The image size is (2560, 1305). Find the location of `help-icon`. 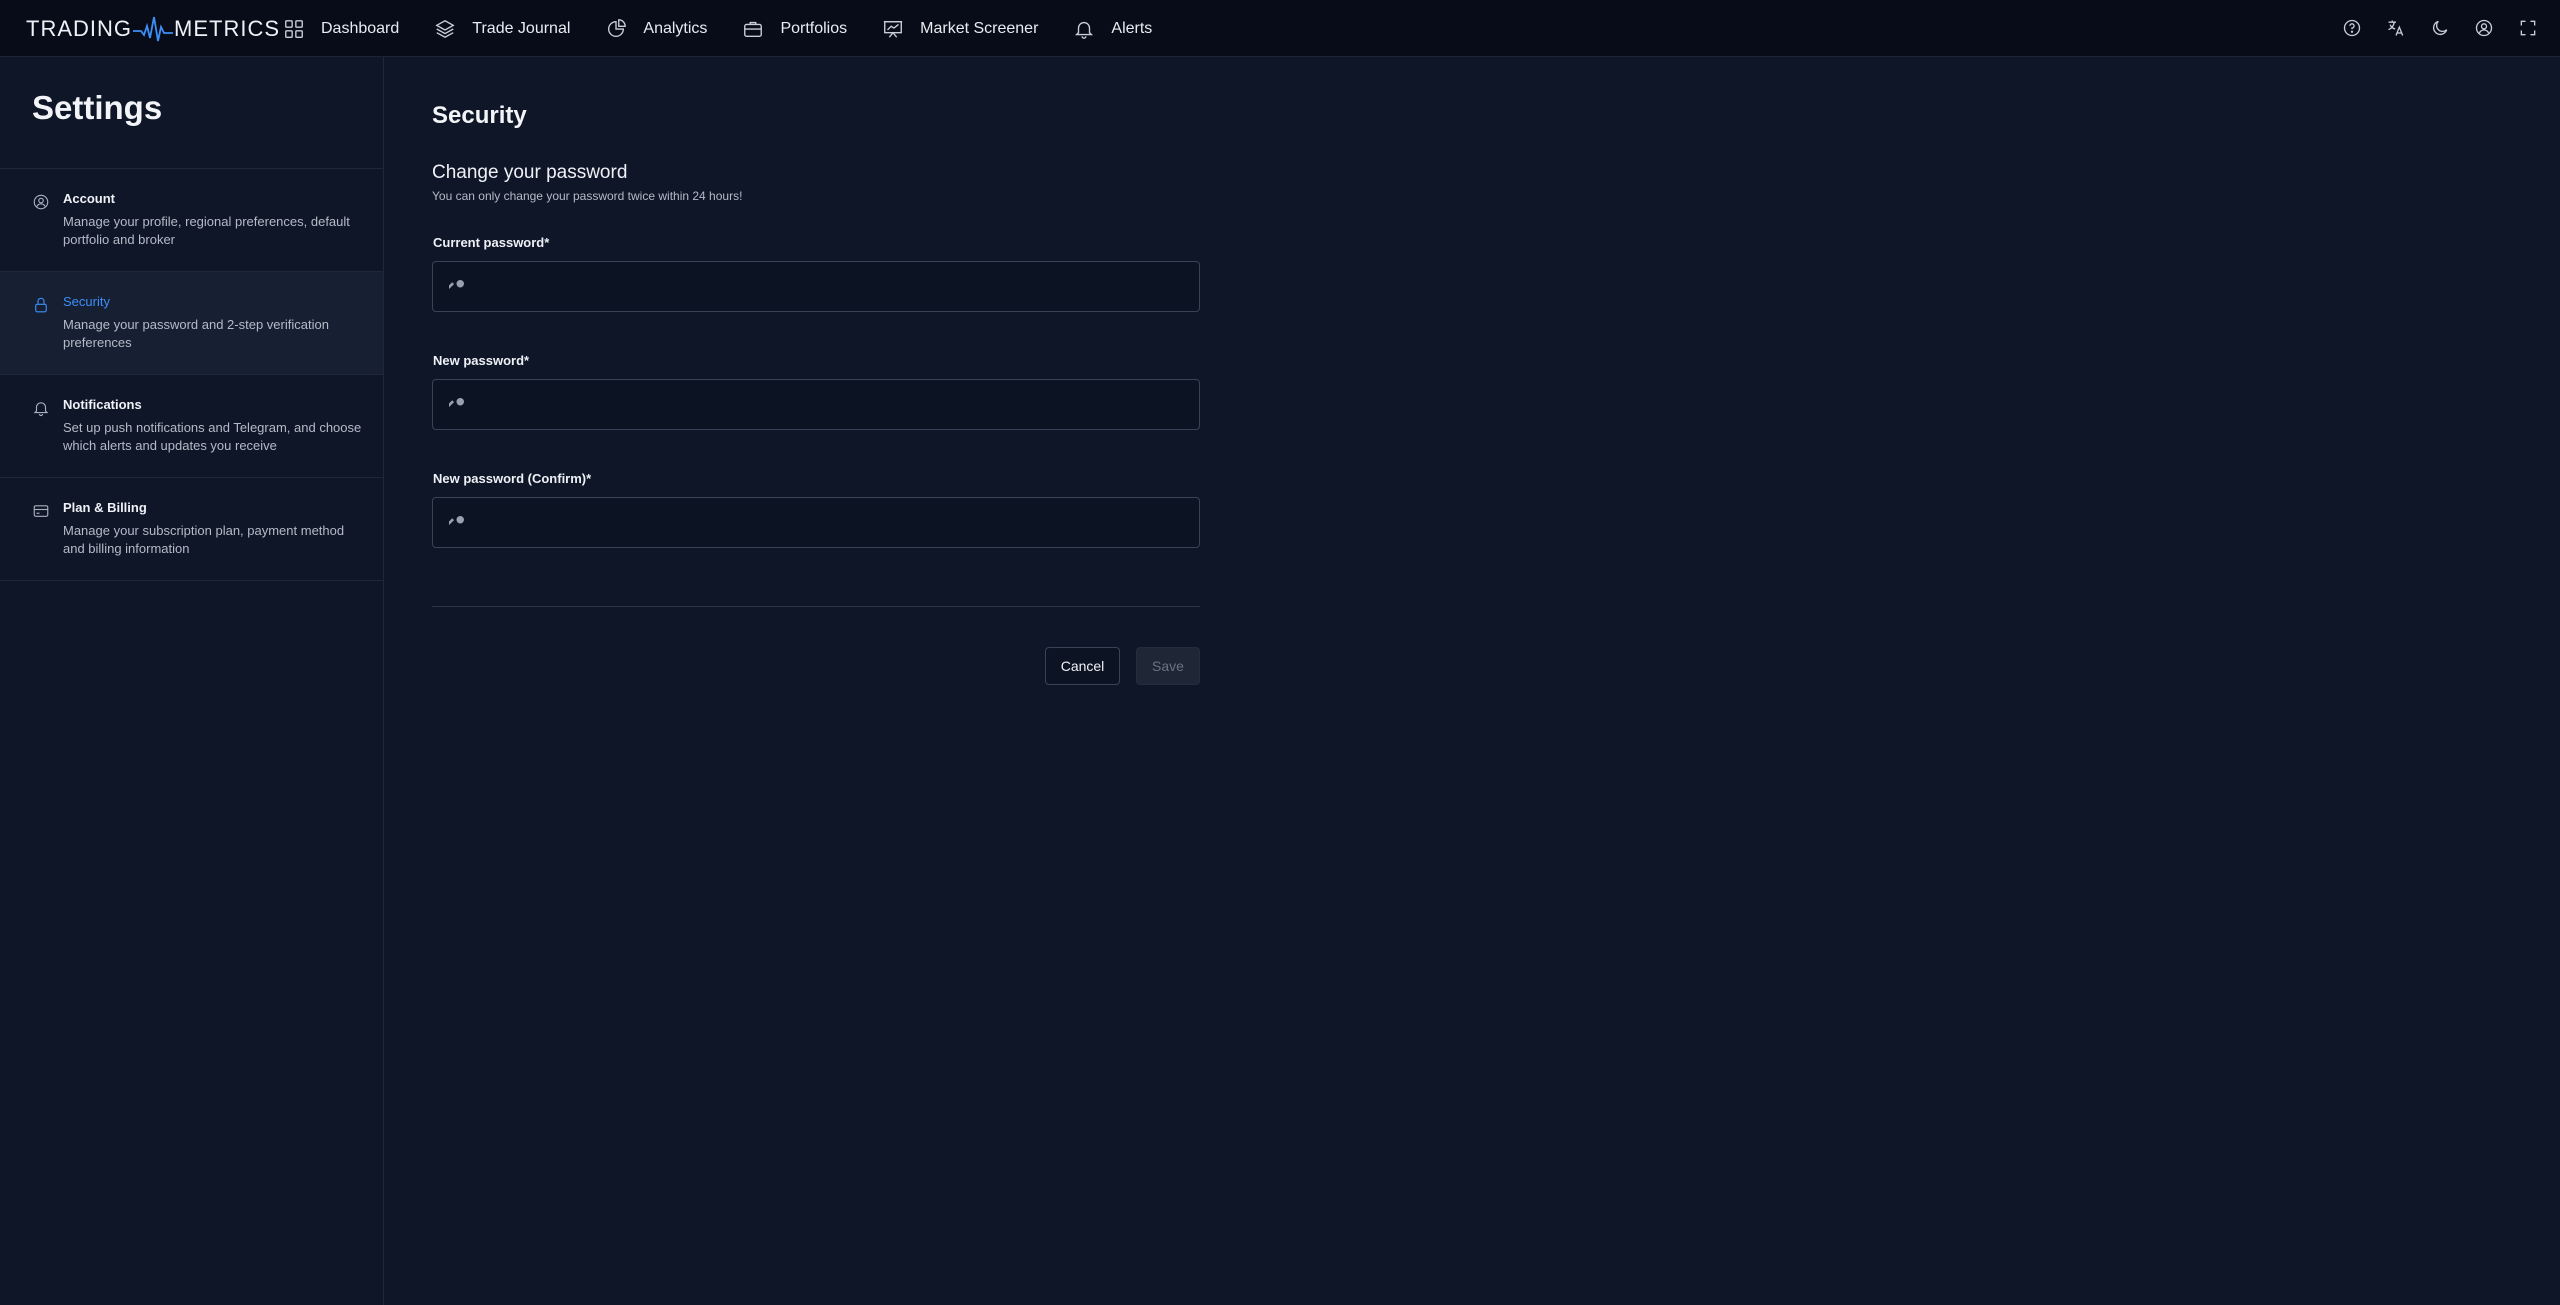

help-icon is located at coordinates (2353, 29).